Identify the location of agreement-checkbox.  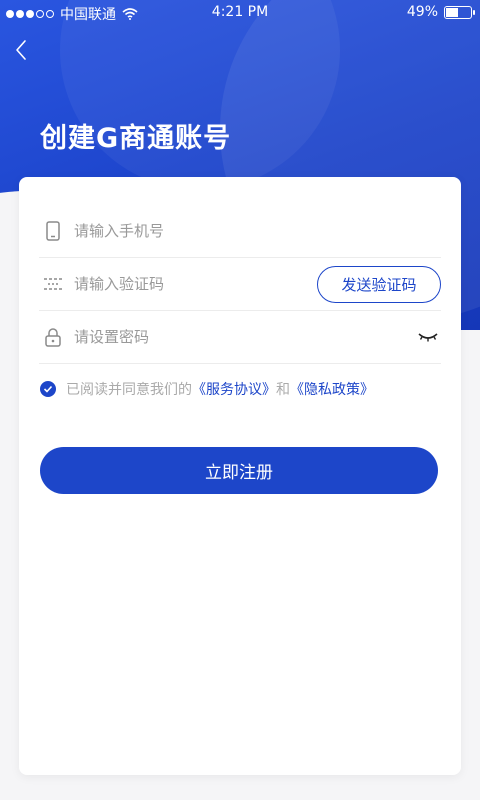
(48, 389).